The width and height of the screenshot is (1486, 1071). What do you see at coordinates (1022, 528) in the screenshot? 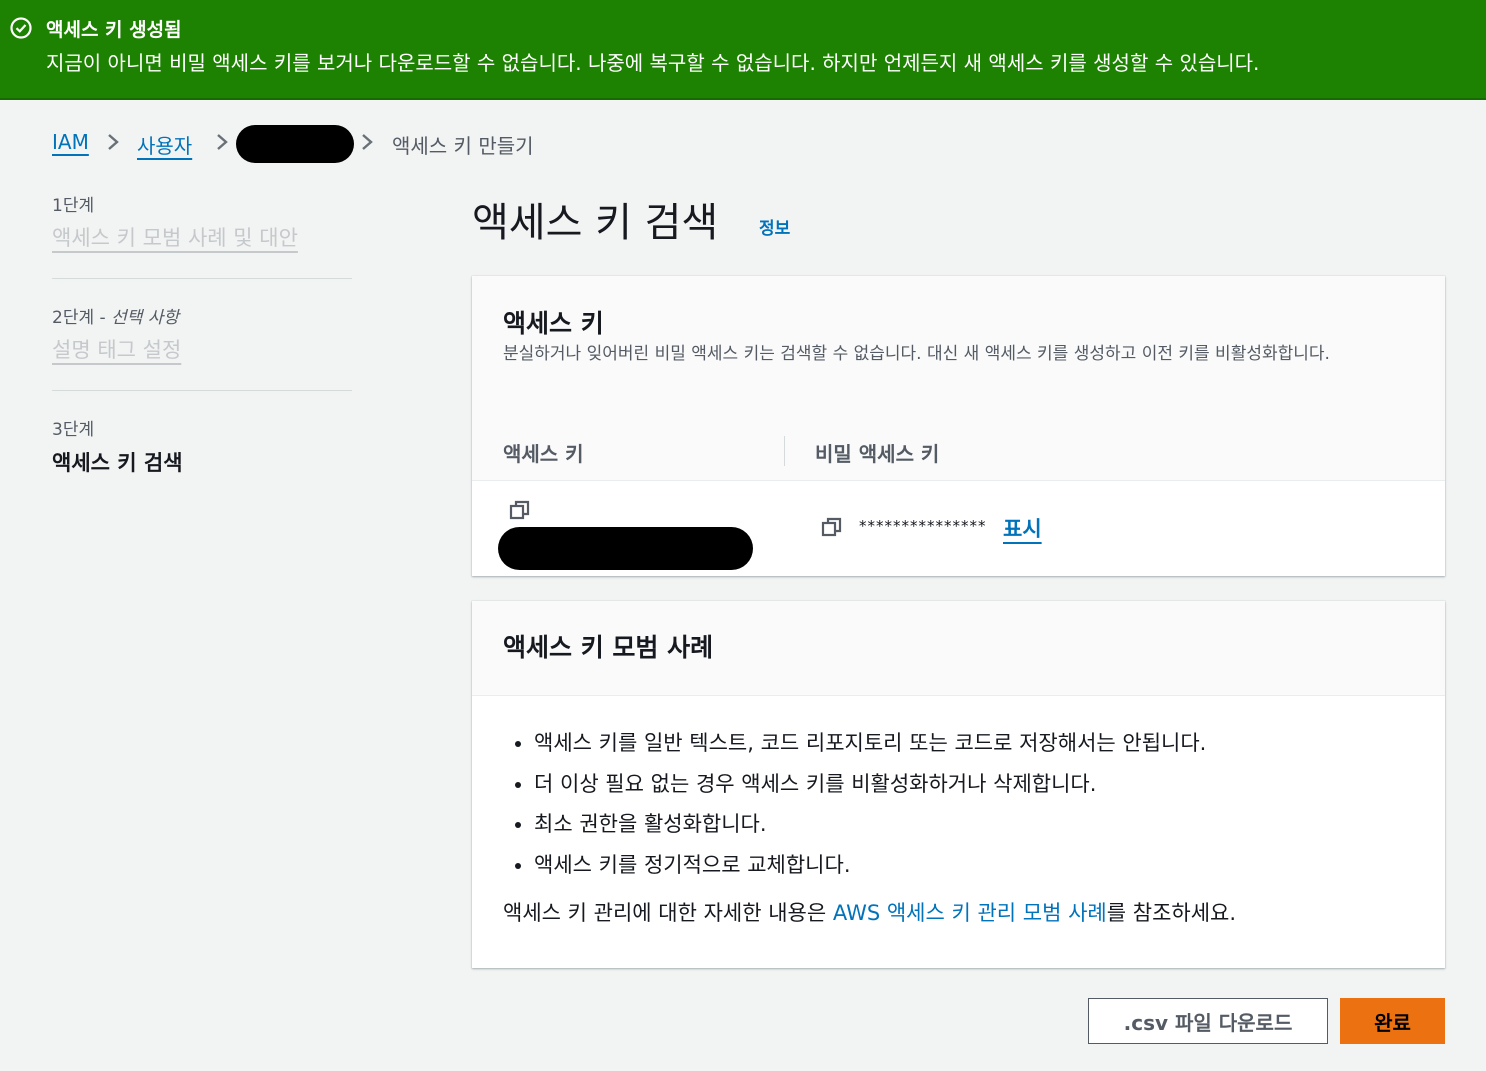
I see `show-secret-link: 표시` at bounding box center [1022, 528].